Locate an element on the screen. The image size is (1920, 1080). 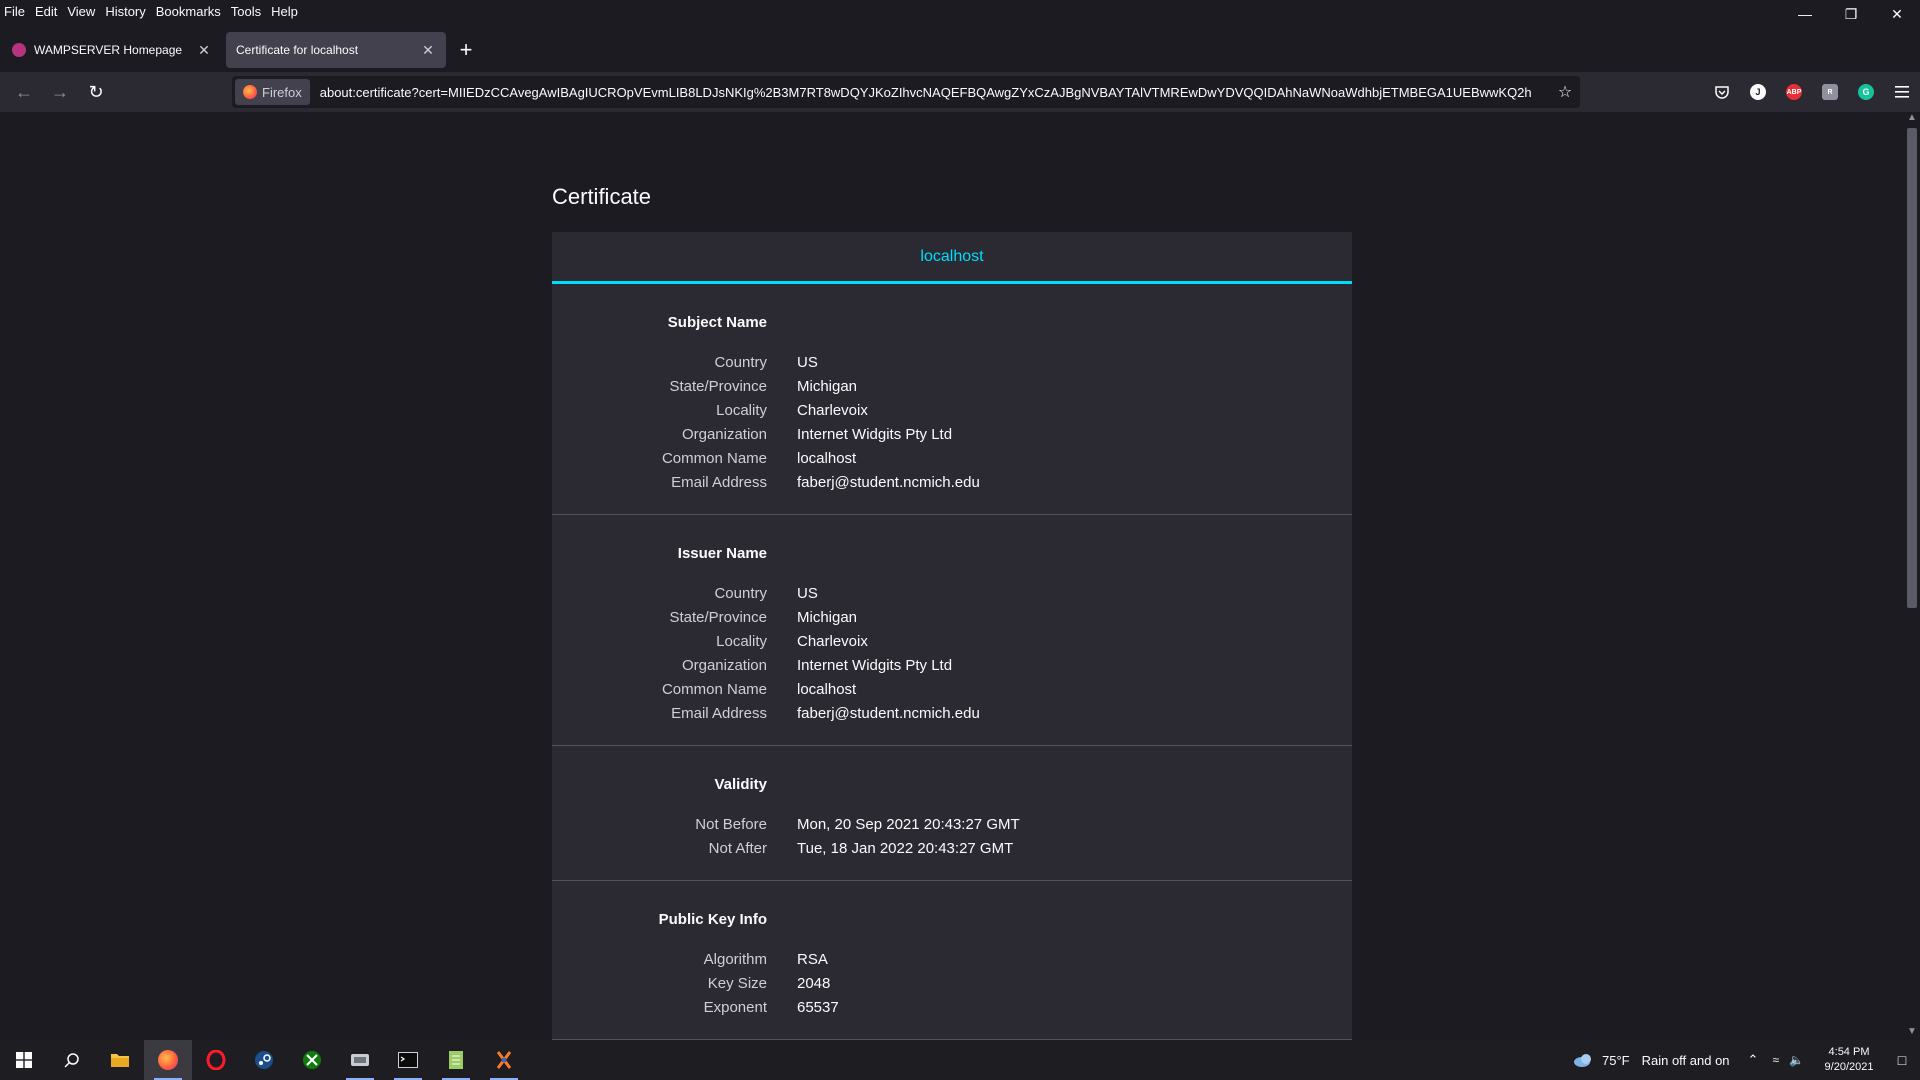
row-value: localhost is located at coordinates (827, 458).